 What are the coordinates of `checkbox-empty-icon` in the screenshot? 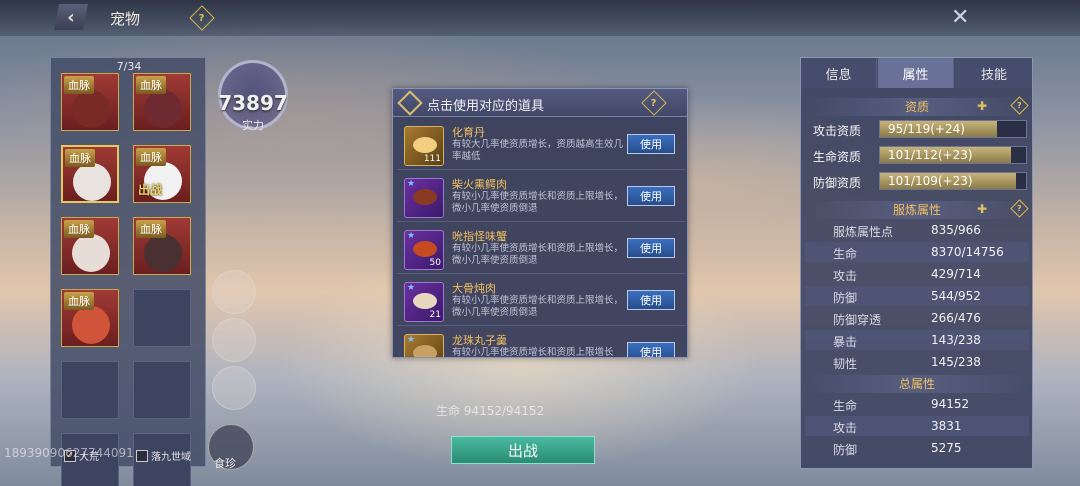 It's located at (142, 455).